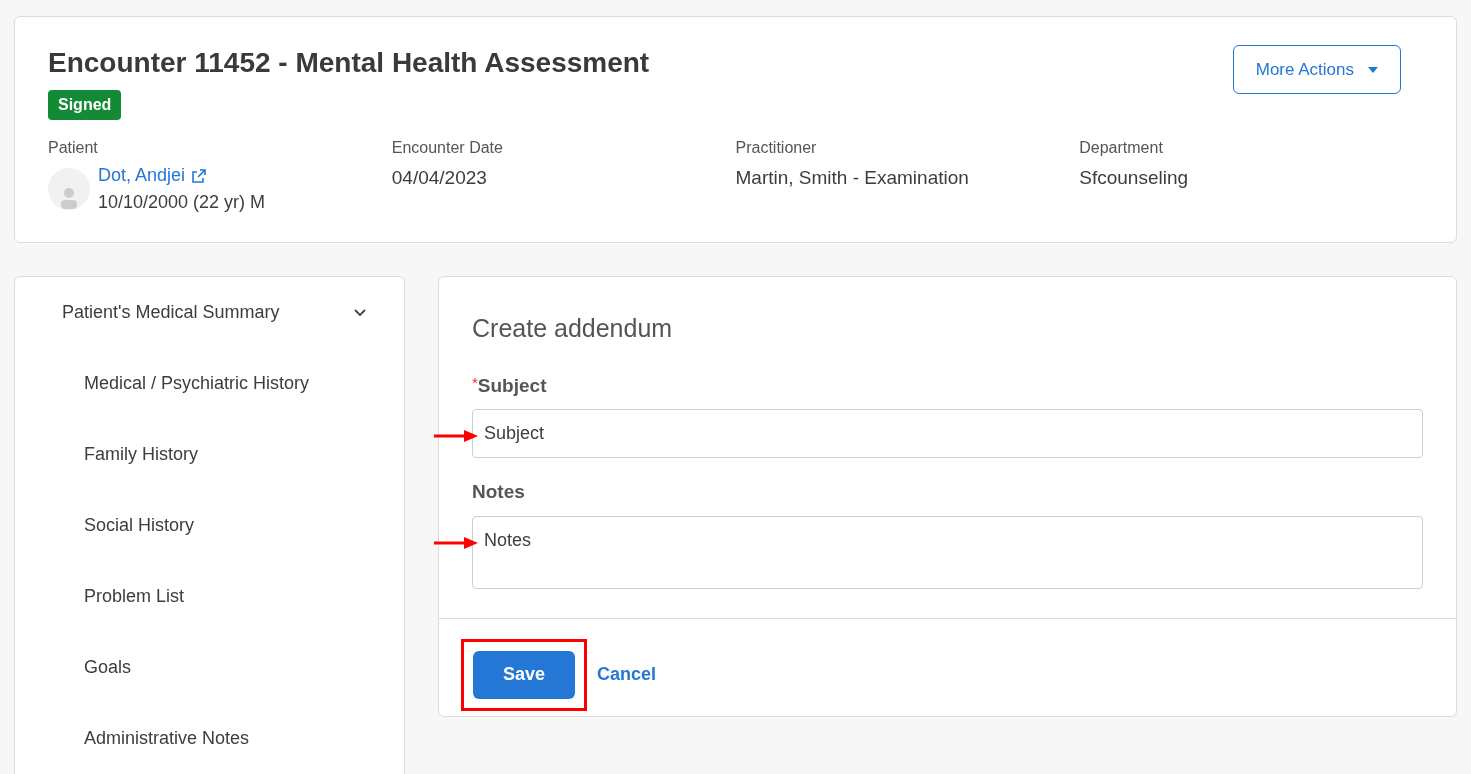 The height and width of the screenshot is (774, 1471). What do you see at coordinates (447, 148) in the screenshot?
I see `field-label: Encounter Date` at bounding box center [447, 148].